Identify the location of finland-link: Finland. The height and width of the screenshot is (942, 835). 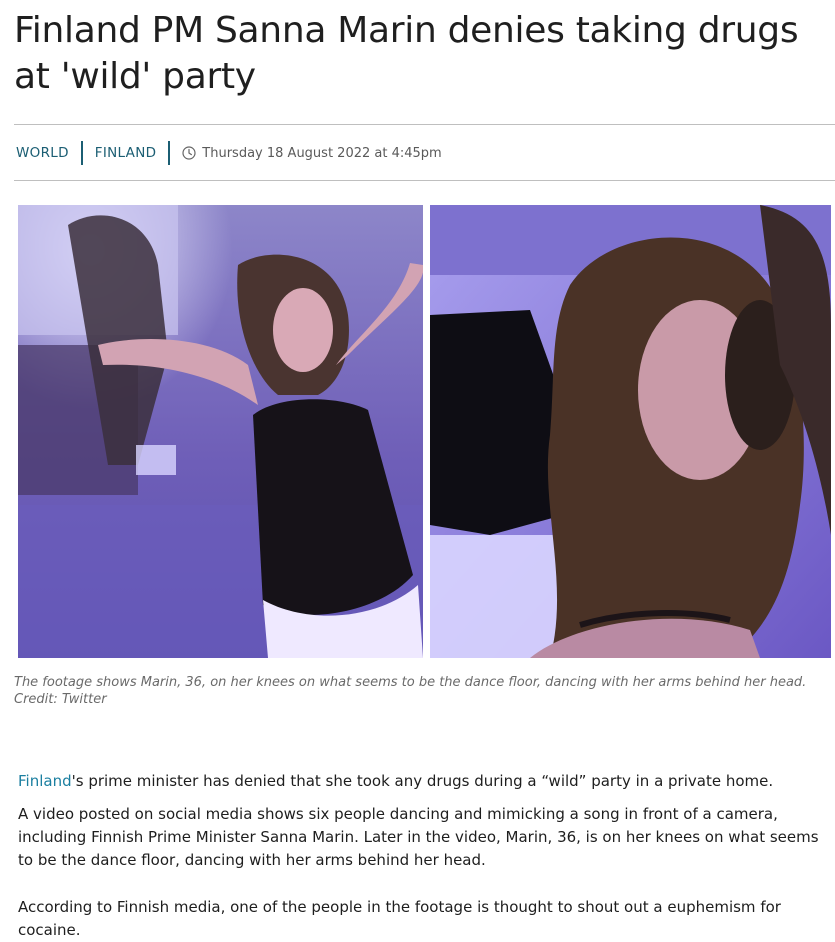
(45, 781).